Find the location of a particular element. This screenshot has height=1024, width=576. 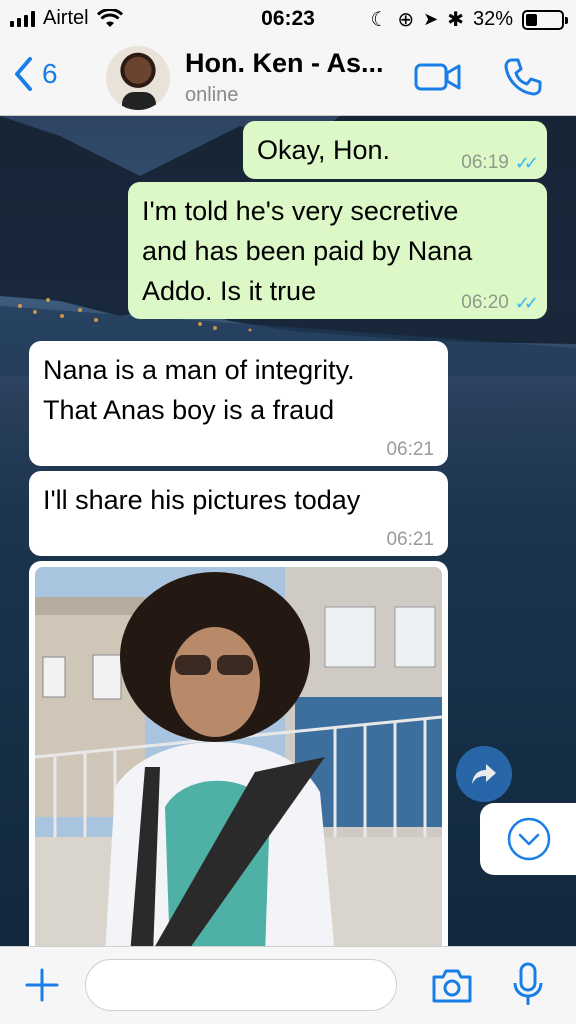

bluetooth-icon: ✱ is located at coordinates (455, 20).